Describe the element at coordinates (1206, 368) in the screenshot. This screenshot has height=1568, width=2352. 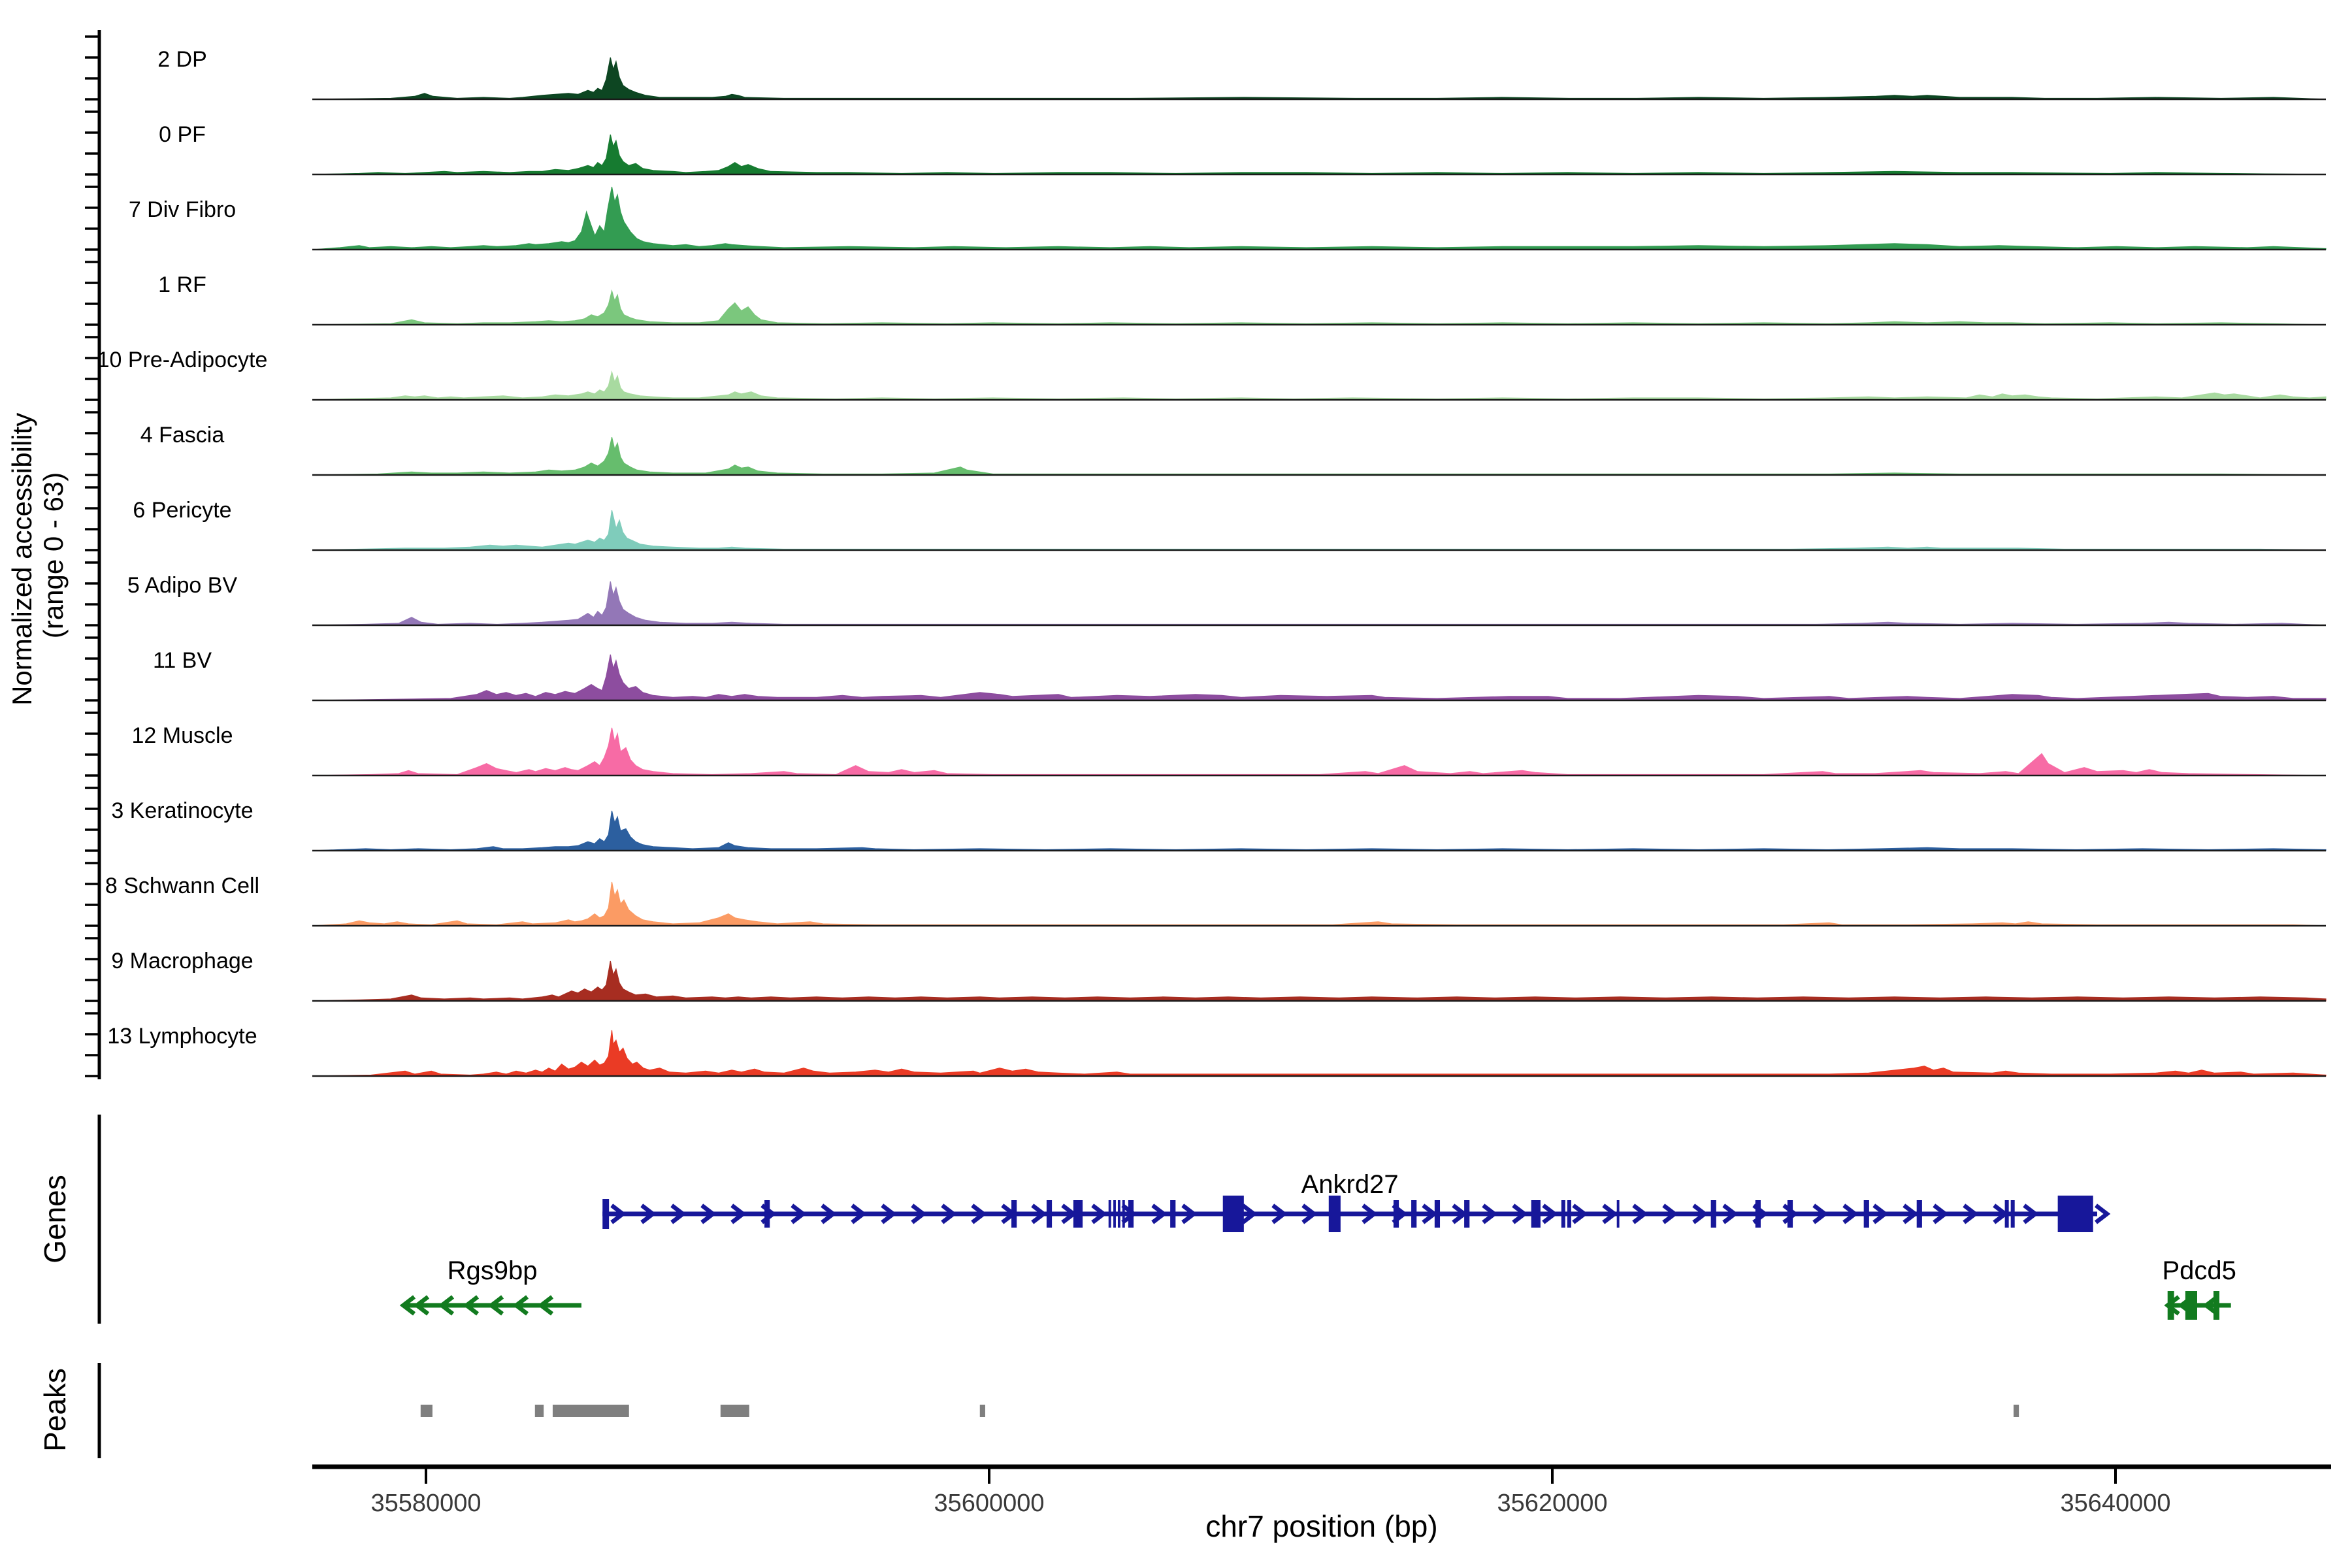
I see `track-10-pre-adipocyte: 10 Pre-Adipocyte` at that location.